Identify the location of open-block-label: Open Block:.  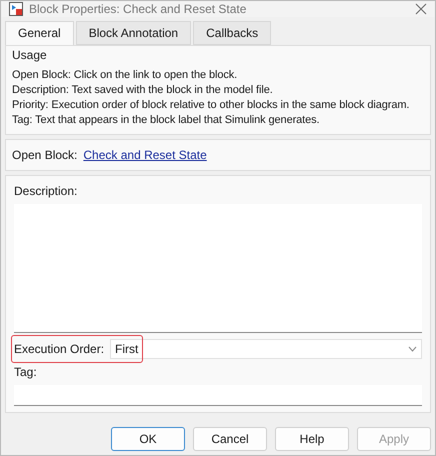
(45, 155).